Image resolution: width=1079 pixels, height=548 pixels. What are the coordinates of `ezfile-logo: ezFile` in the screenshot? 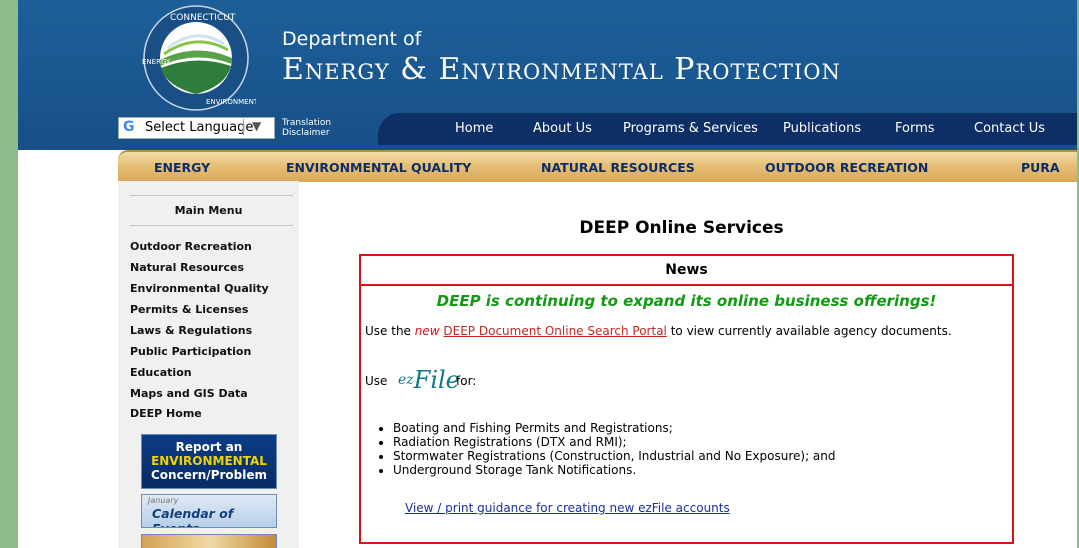 It's located at (429, 380).